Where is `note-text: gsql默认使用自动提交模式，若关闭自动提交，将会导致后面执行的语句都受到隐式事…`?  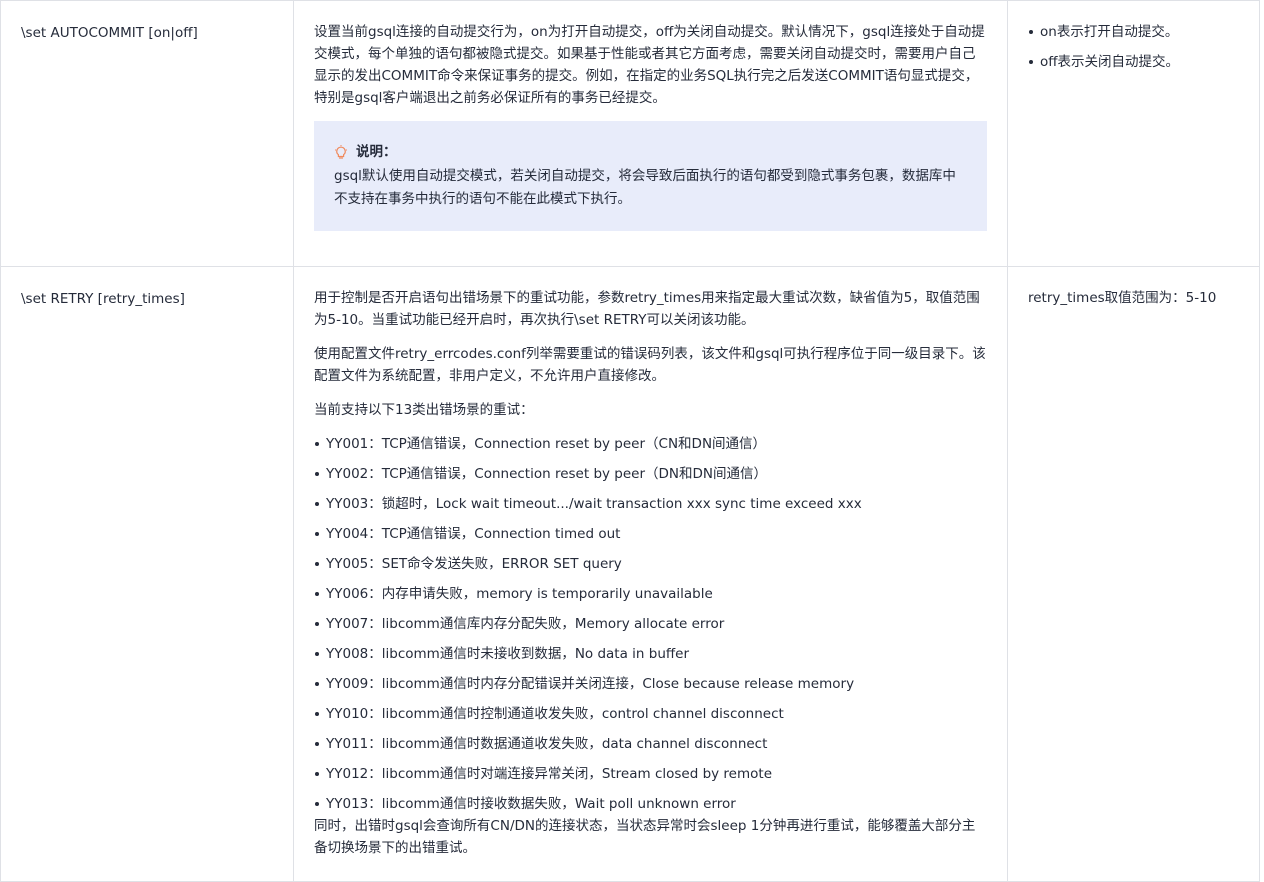
note-text: gsql默认使用自动提交模式，若关闭自动提交，将会导致后面执行的语句都受到隐式事… is located at coordinates (645, 187).